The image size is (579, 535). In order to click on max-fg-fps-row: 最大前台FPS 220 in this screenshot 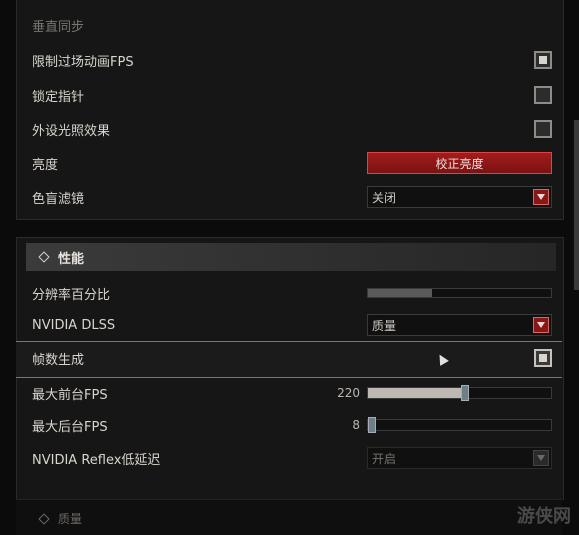, I will do `click(292, 393)`.